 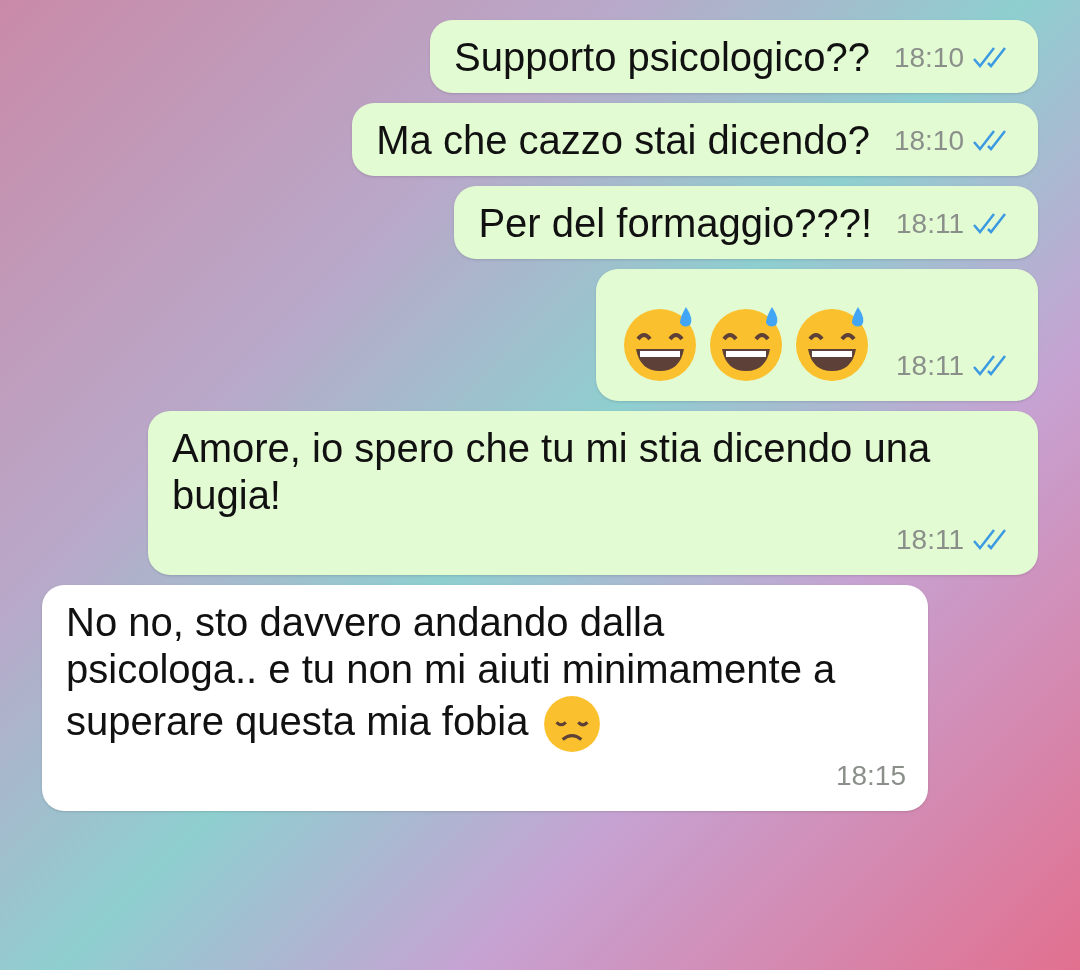 I want to click on message-text: Amore, io spero che tu mi stia dicendo una bugia!, so click(x=552, y=472).